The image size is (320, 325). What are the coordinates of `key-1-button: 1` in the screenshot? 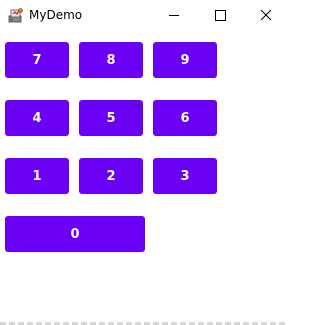 It's located at (37, 176).